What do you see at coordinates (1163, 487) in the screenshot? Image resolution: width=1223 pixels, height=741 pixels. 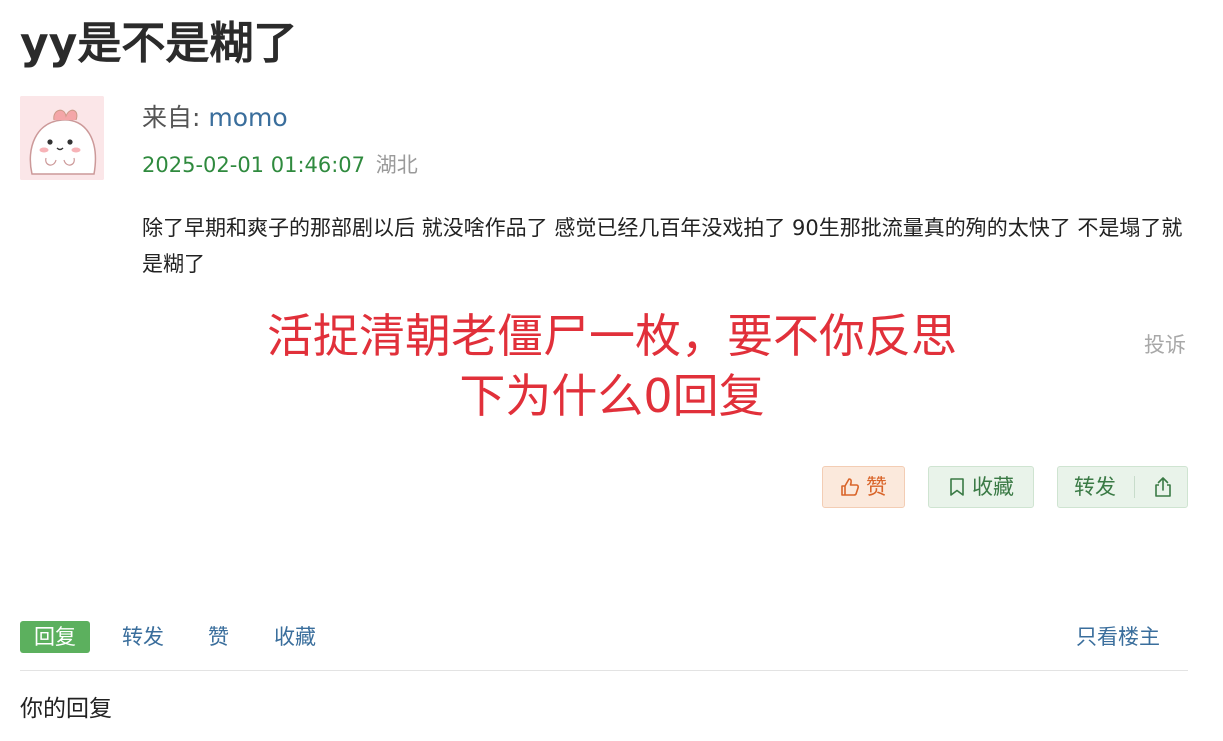 I see `share-icon` at bounding box center [1163, 487].